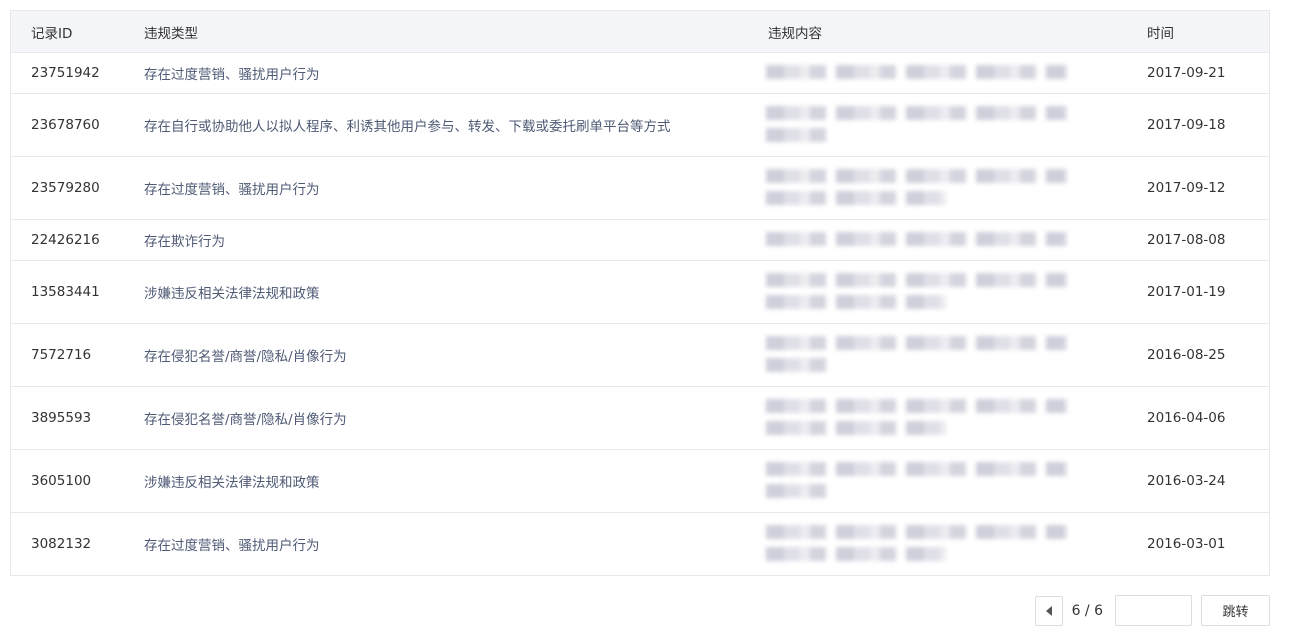 This screenshot has width=1297, height=642. Describe the element at coordinates (61, 544) in the screenshot. I see `record-id: 3082132` at that location.